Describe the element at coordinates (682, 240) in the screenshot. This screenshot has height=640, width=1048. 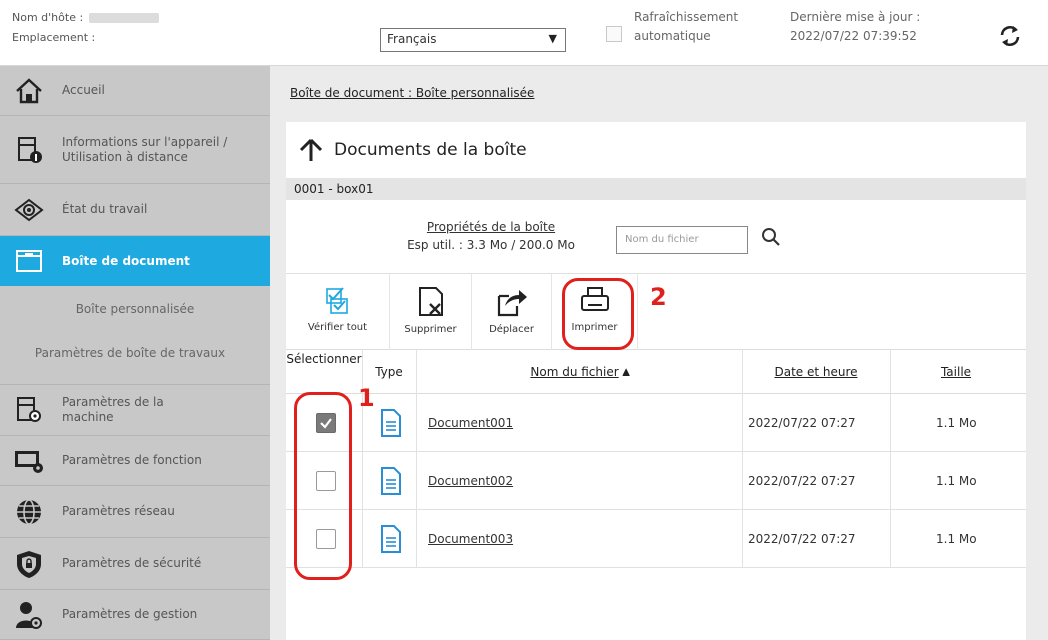
I see `filename-search-input: Nom du fichier` at that location.